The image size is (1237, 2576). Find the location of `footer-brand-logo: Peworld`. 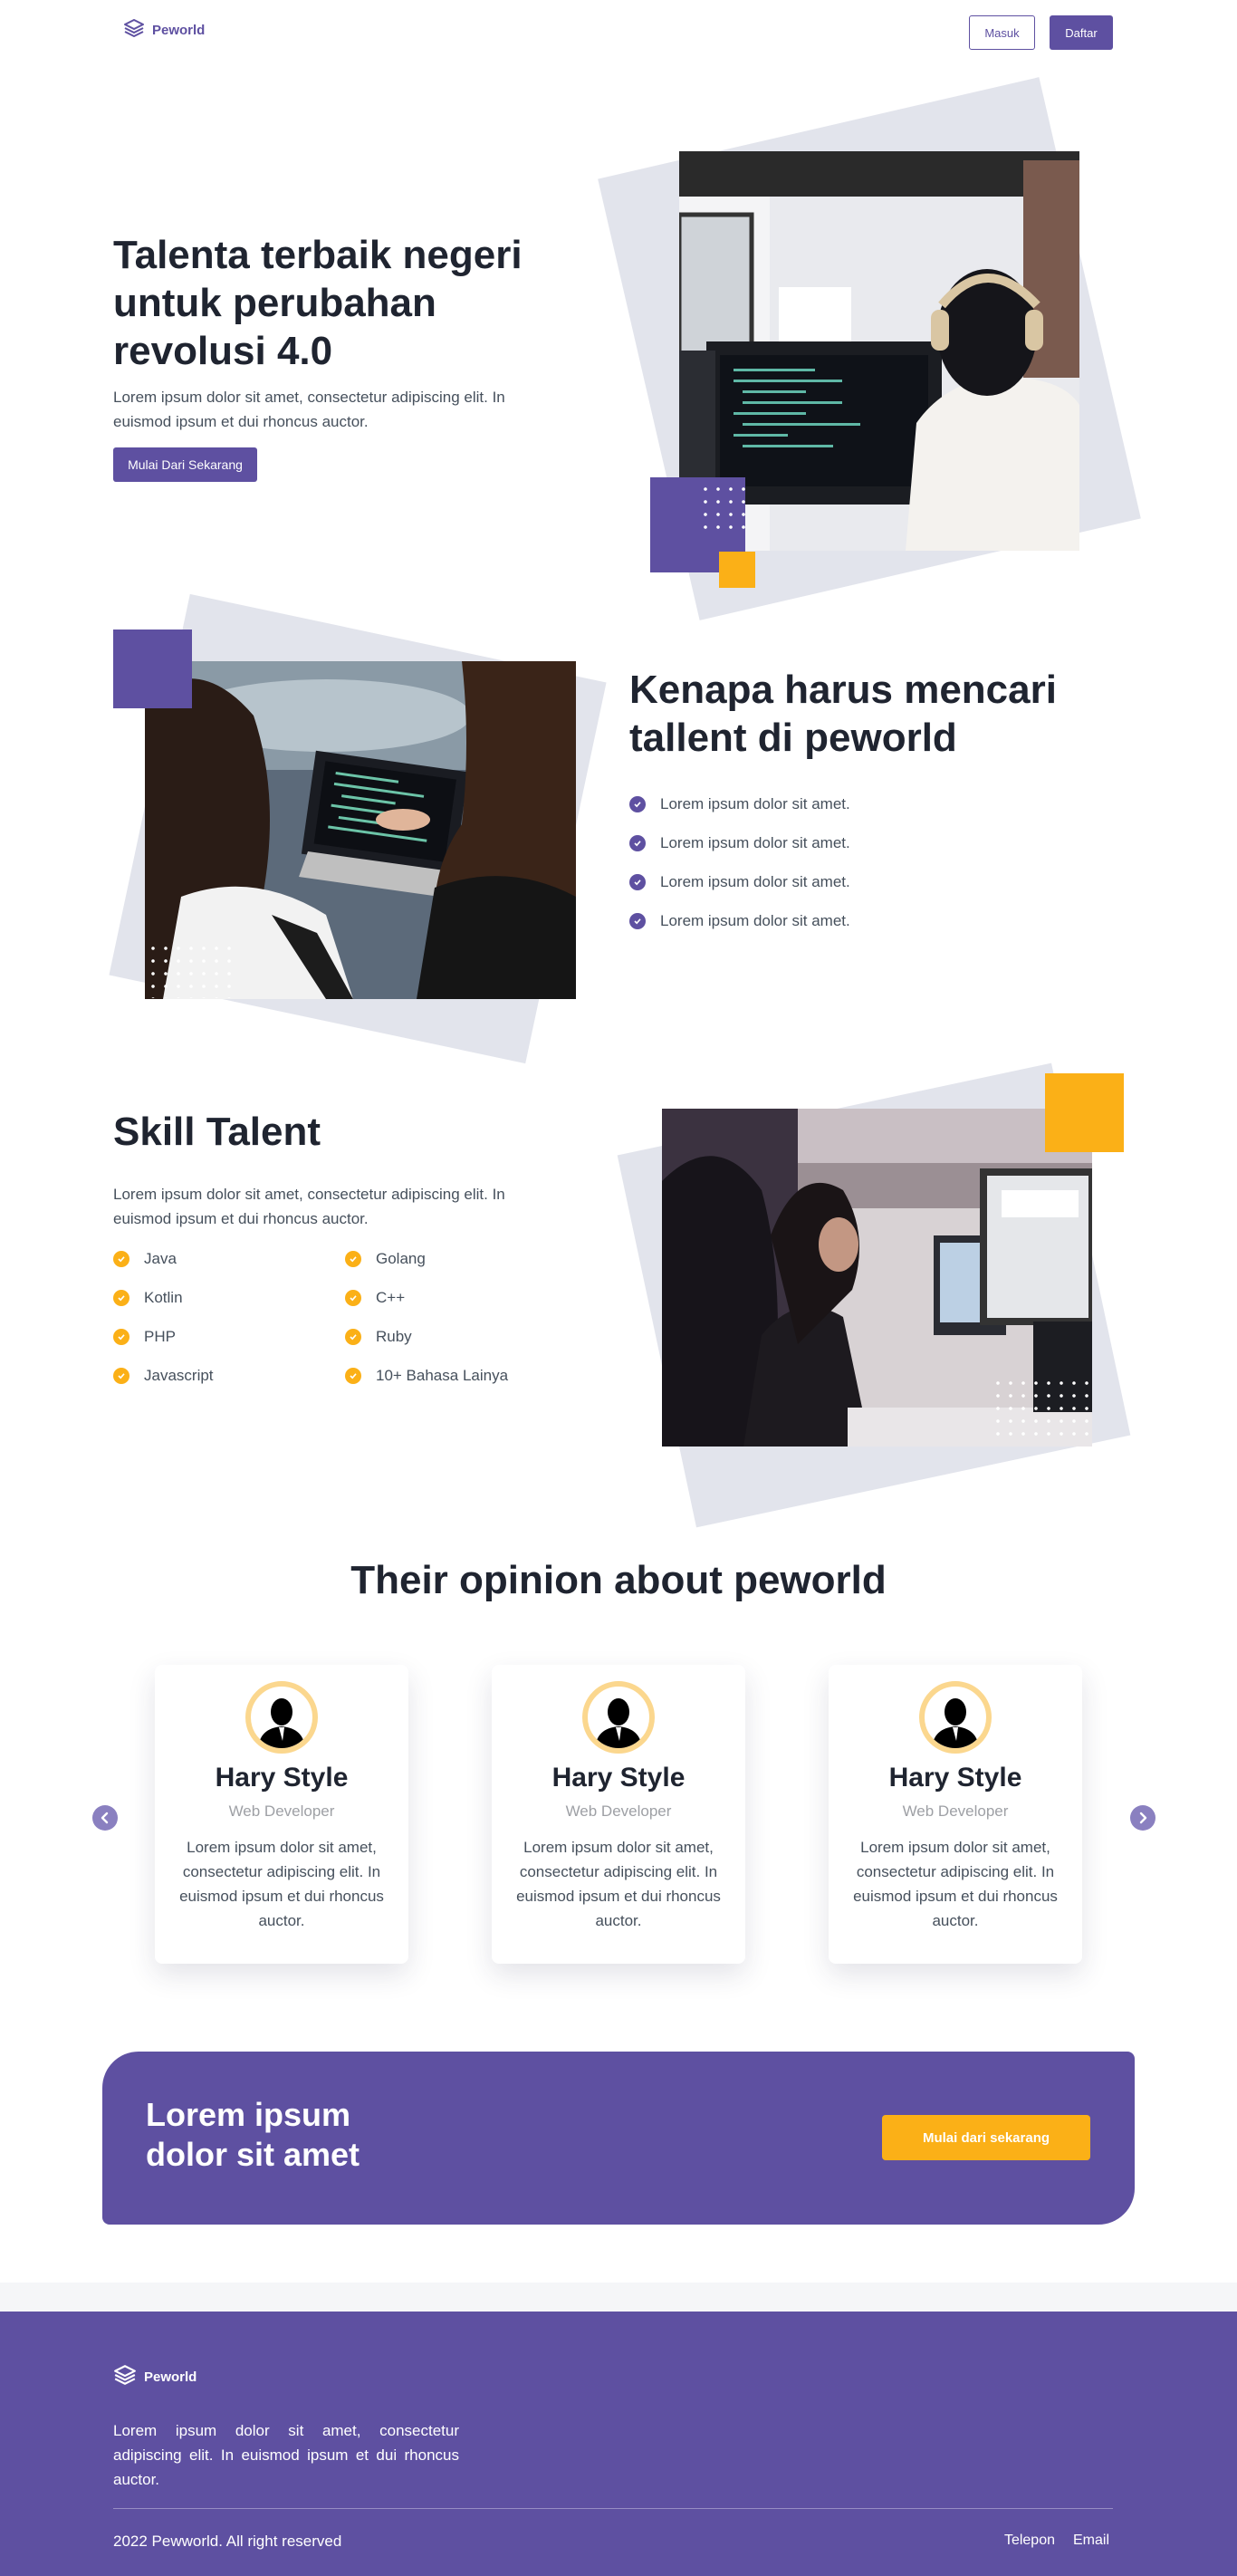

footer-brand-logo: Peworld is located at coordinates (155, 2377).